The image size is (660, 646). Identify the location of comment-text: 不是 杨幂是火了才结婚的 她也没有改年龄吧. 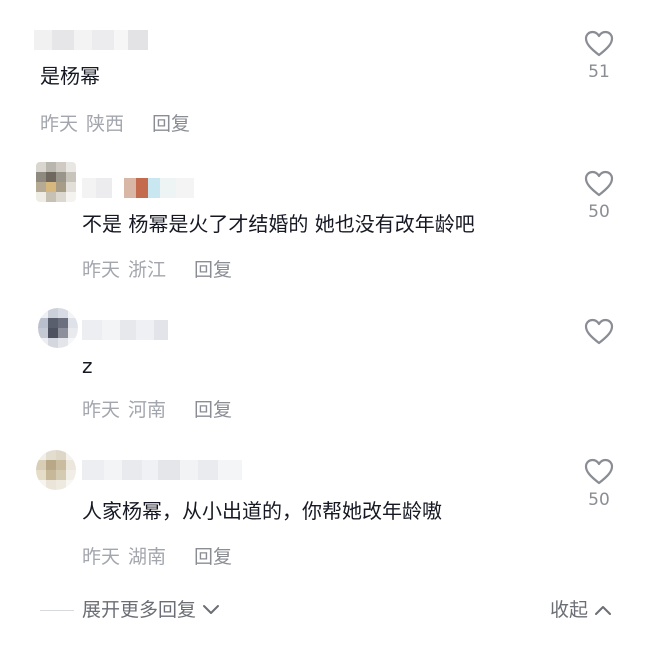
(278, 224).